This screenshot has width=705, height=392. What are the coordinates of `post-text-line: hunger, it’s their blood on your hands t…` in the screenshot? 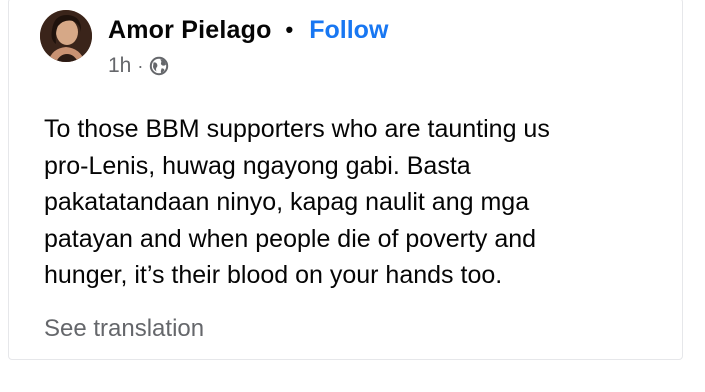 It's located at (273, 275).